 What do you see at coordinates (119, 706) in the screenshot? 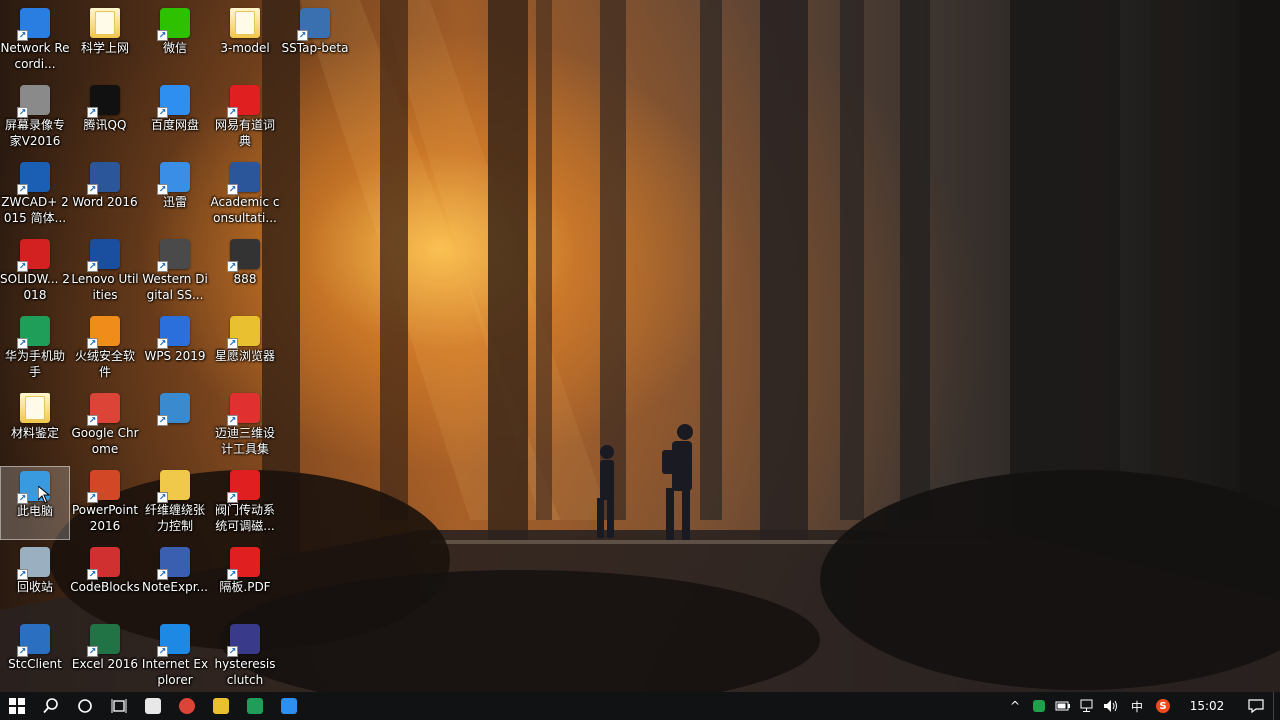
I see `task-view-icon` at bounding box center [119, 706].